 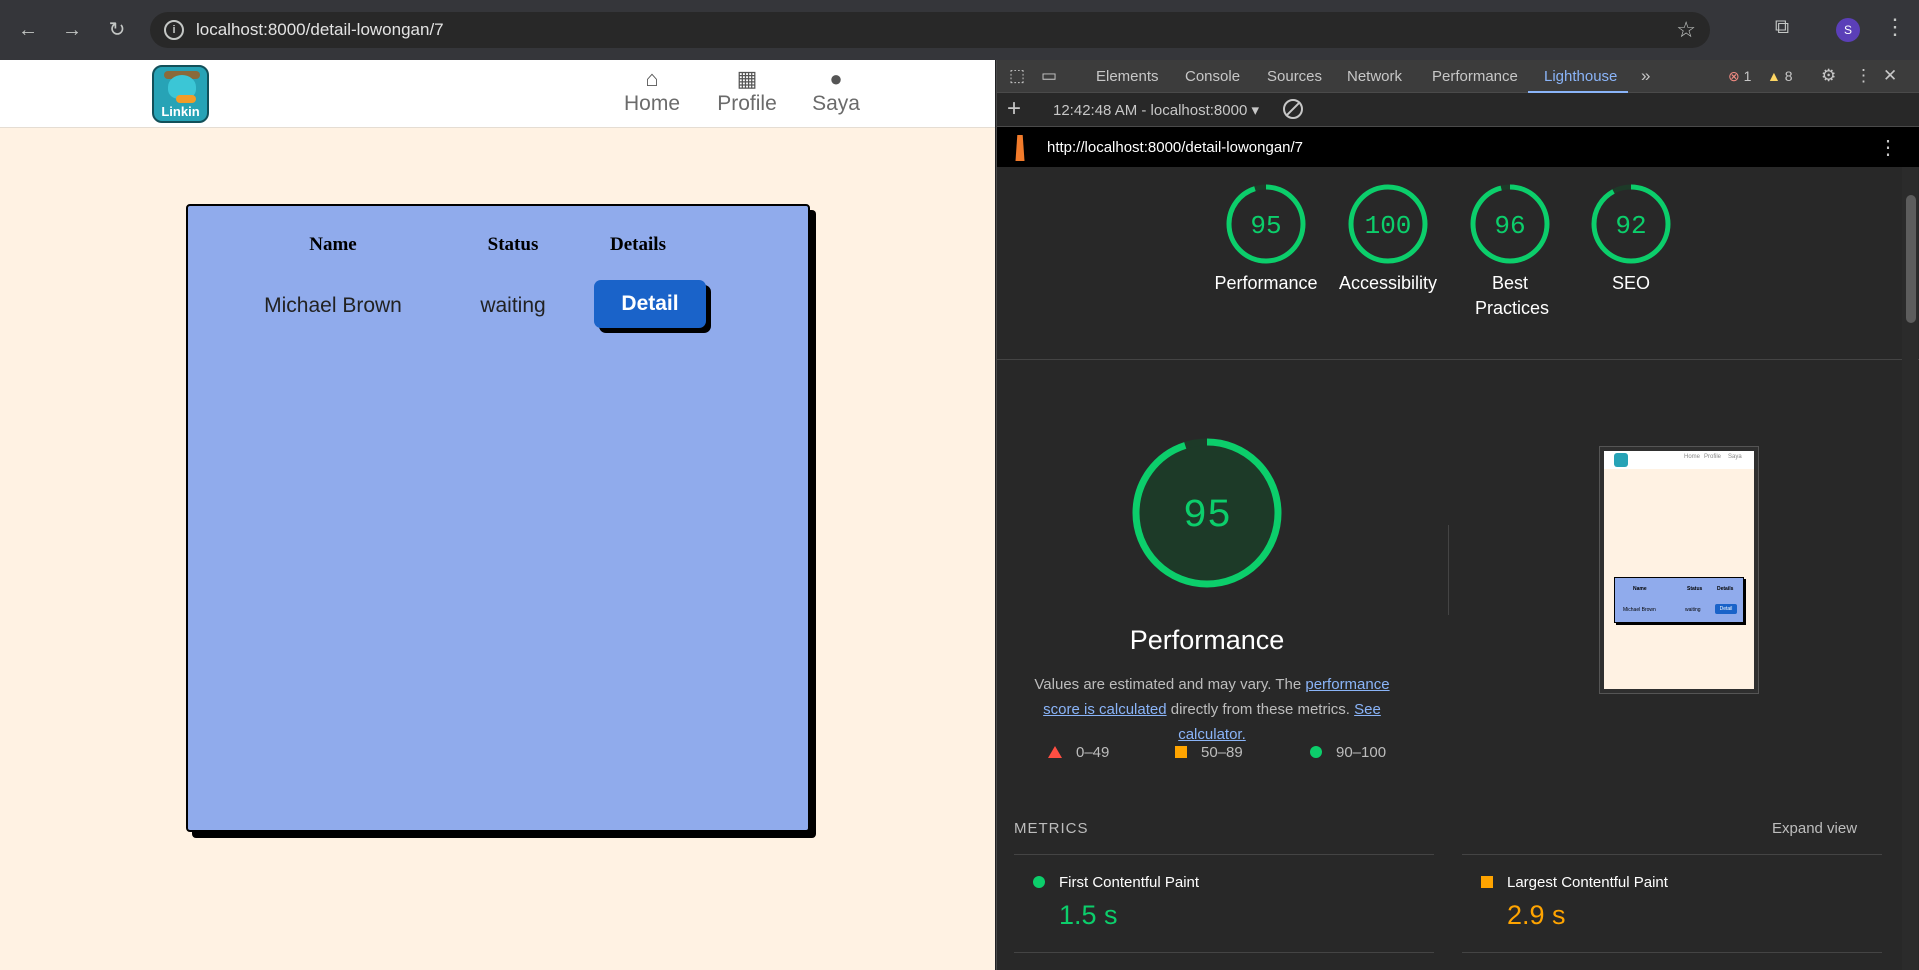 What do you see at coordinates (117, 30) in the screenshot?
I see `reload-icon: ↻` at bounding box center [117, 30].